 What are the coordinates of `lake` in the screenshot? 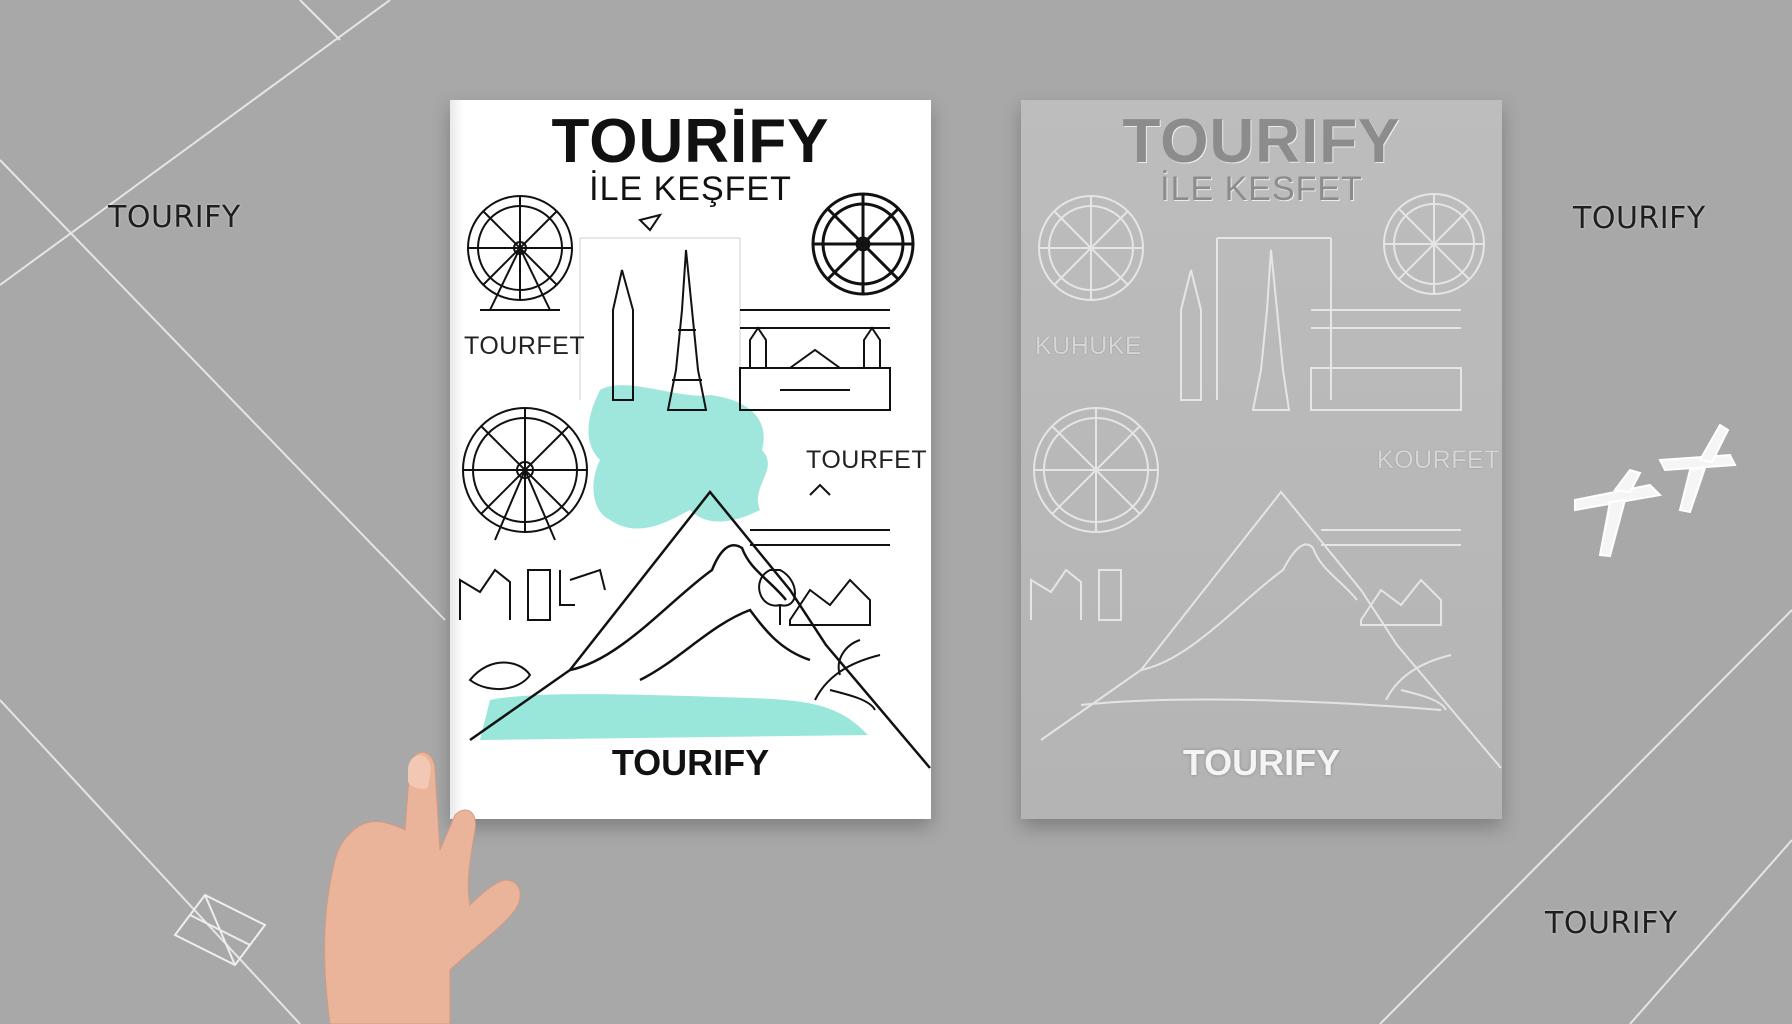 It's located at (674, 717).